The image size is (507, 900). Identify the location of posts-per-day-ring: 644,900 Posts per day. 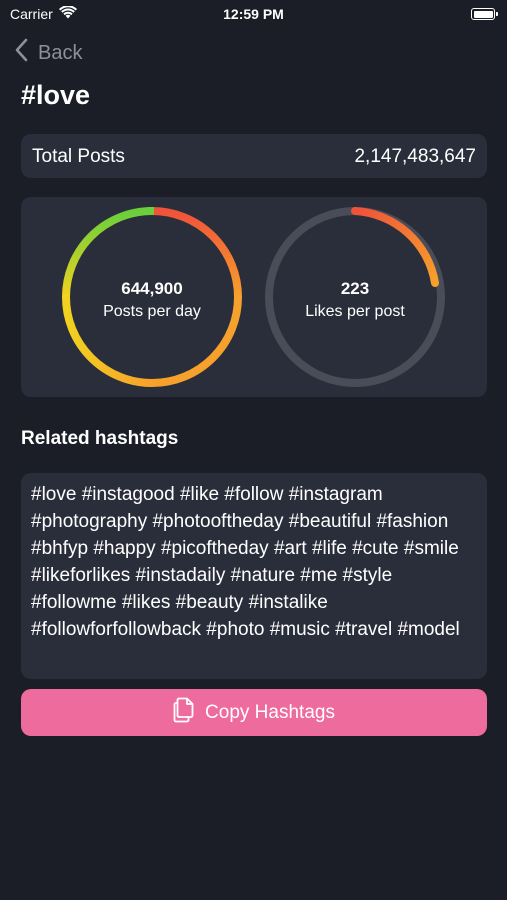
(152, 297).